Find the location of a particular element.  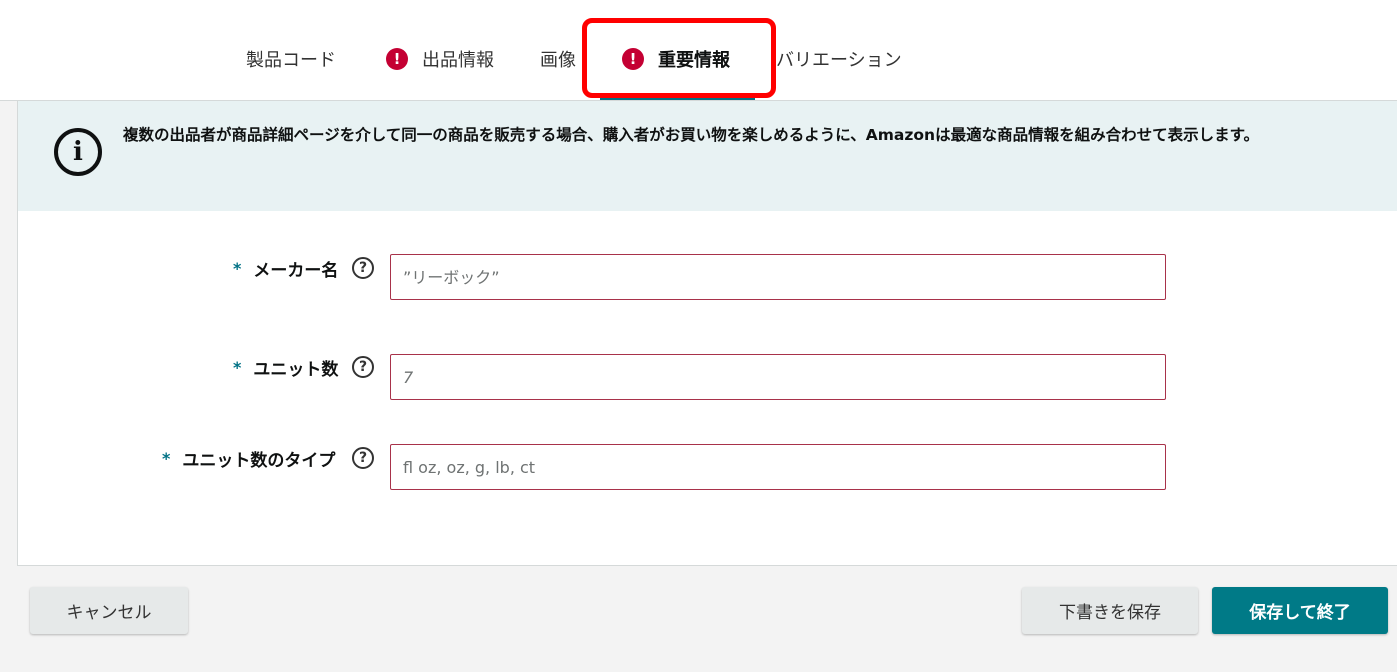

tab-listing-info: ! 出品情報 is located at coordinates (440, 59).